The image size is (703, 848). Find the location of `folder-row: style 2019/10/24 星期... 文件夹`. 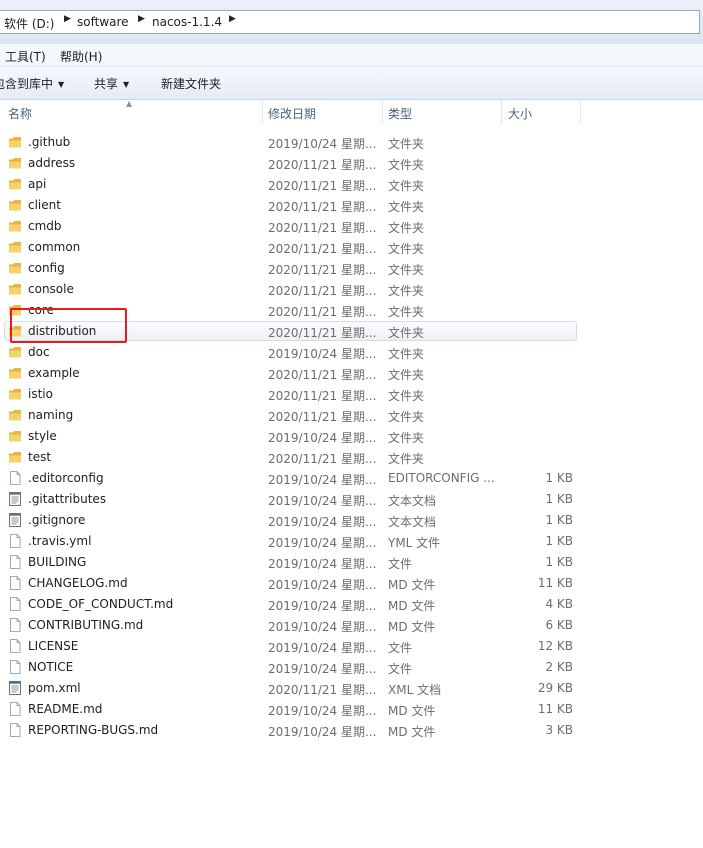

folder-row: style 2019/10/24 星期... 文件夹 is located at coordinates (351, 436).